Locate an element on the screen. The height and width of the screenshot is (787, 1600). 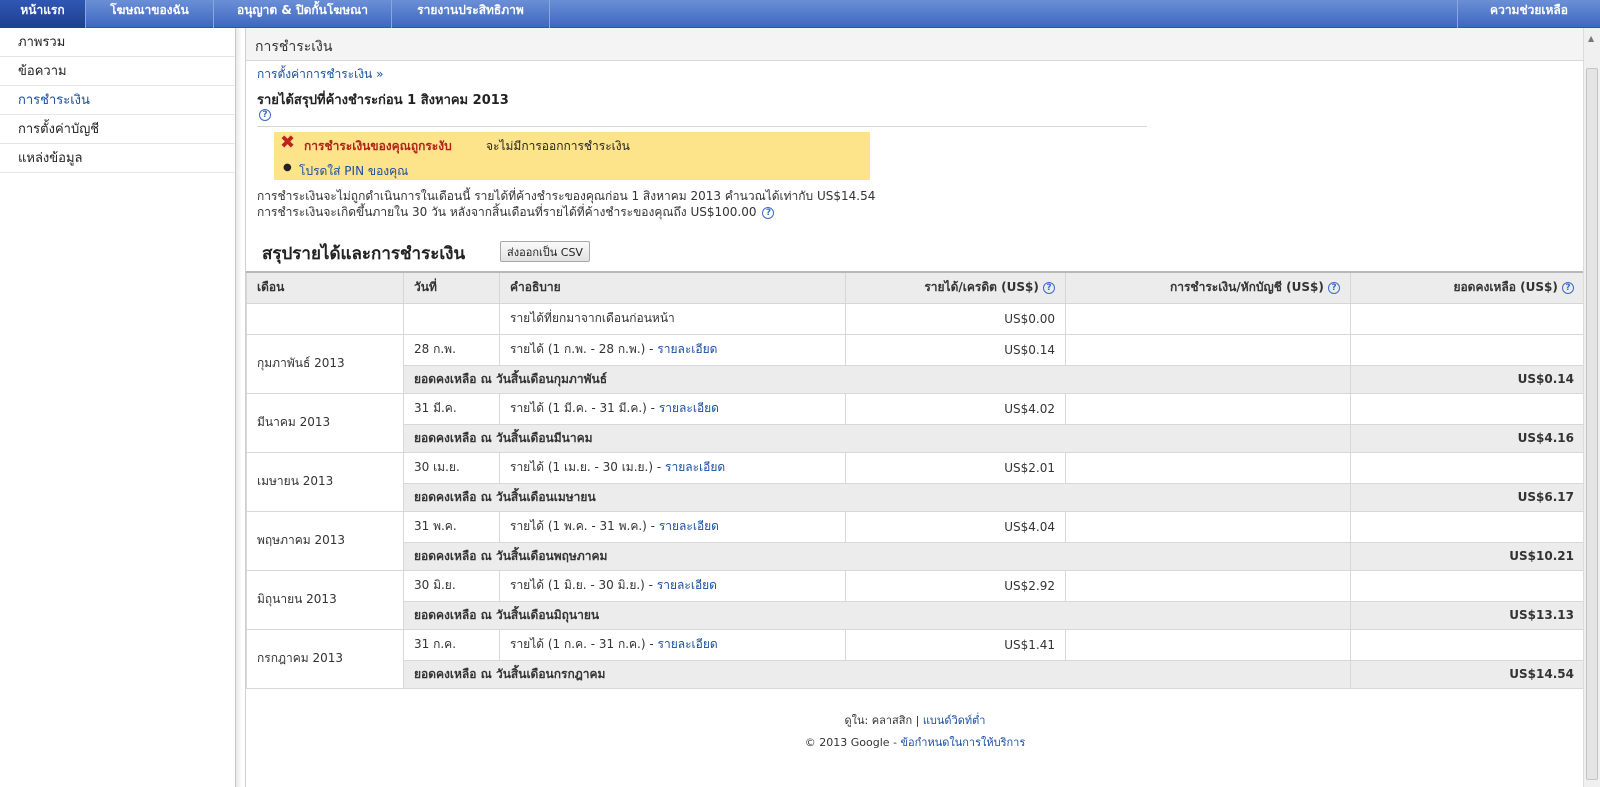
view-mode-footer: ดูใน: คลาสสิก | แบนด์วิดท์ต่ำ is located at coordinates (915, 720).